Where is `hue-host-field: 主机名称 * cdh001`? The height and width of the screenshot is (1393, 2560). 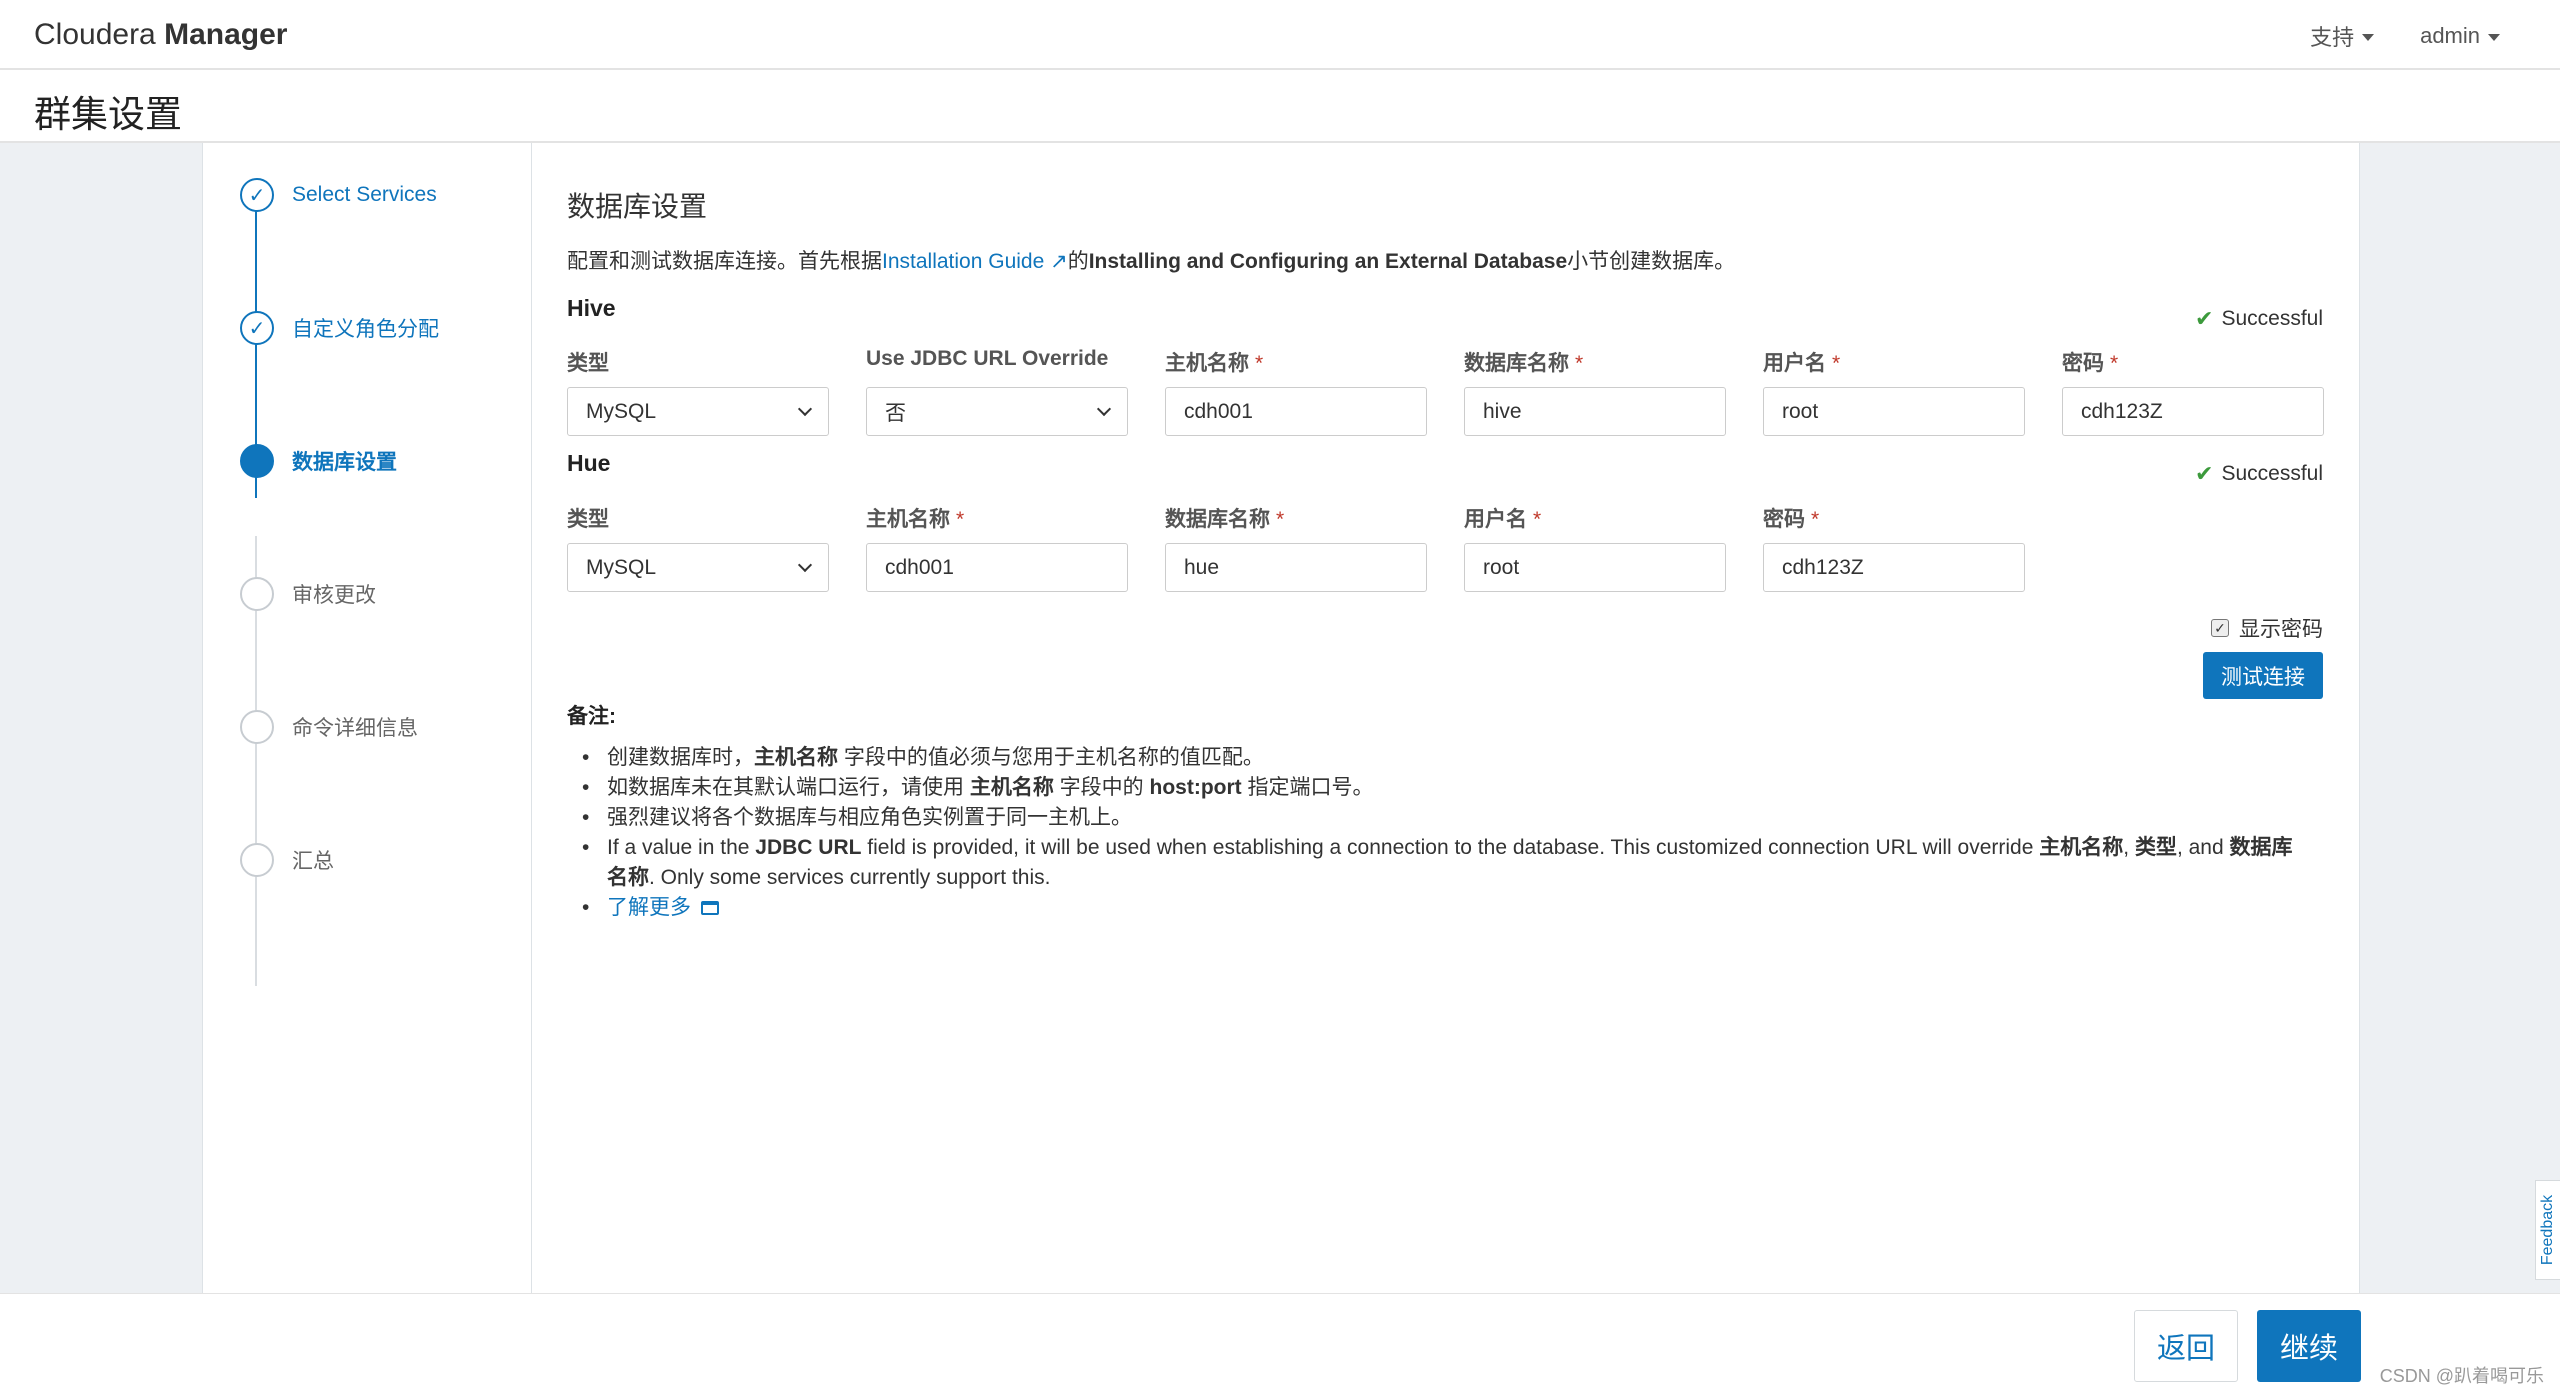
hue-host-field: 主机名称 * cdh001 is located at coordinates (997, 547).